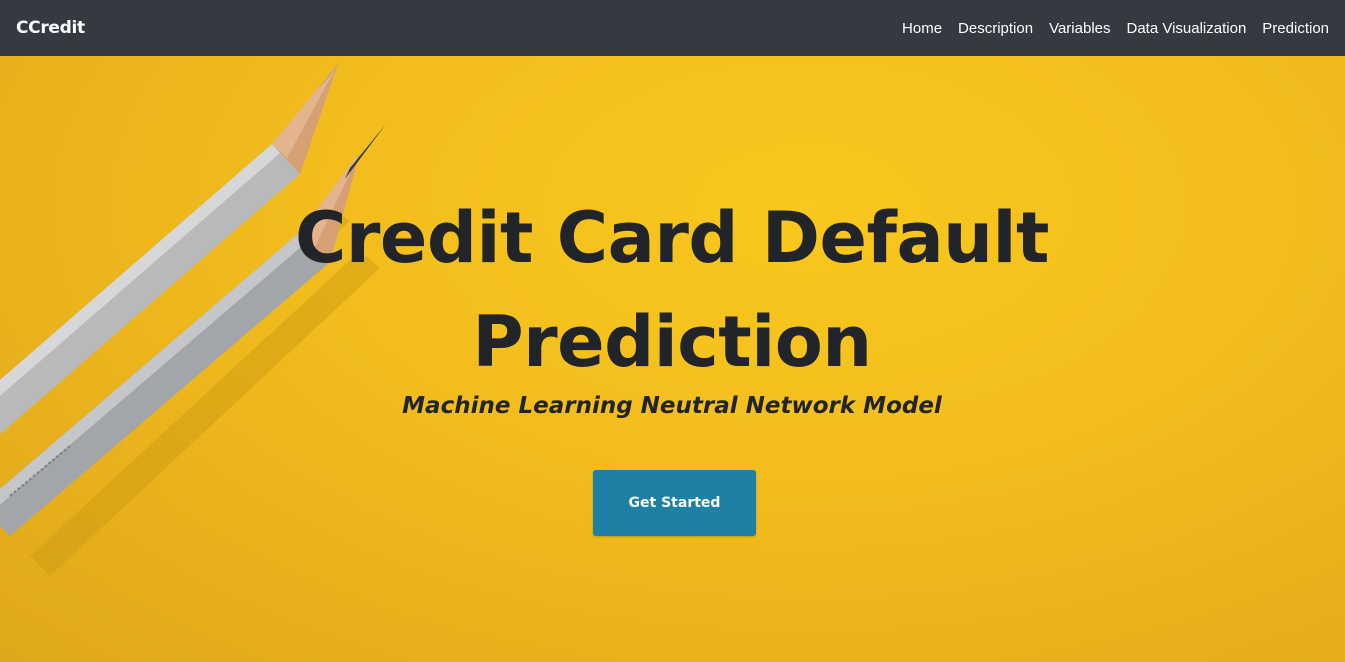  I want to click on nav-link-variables: Variables, so click(1079, 28).